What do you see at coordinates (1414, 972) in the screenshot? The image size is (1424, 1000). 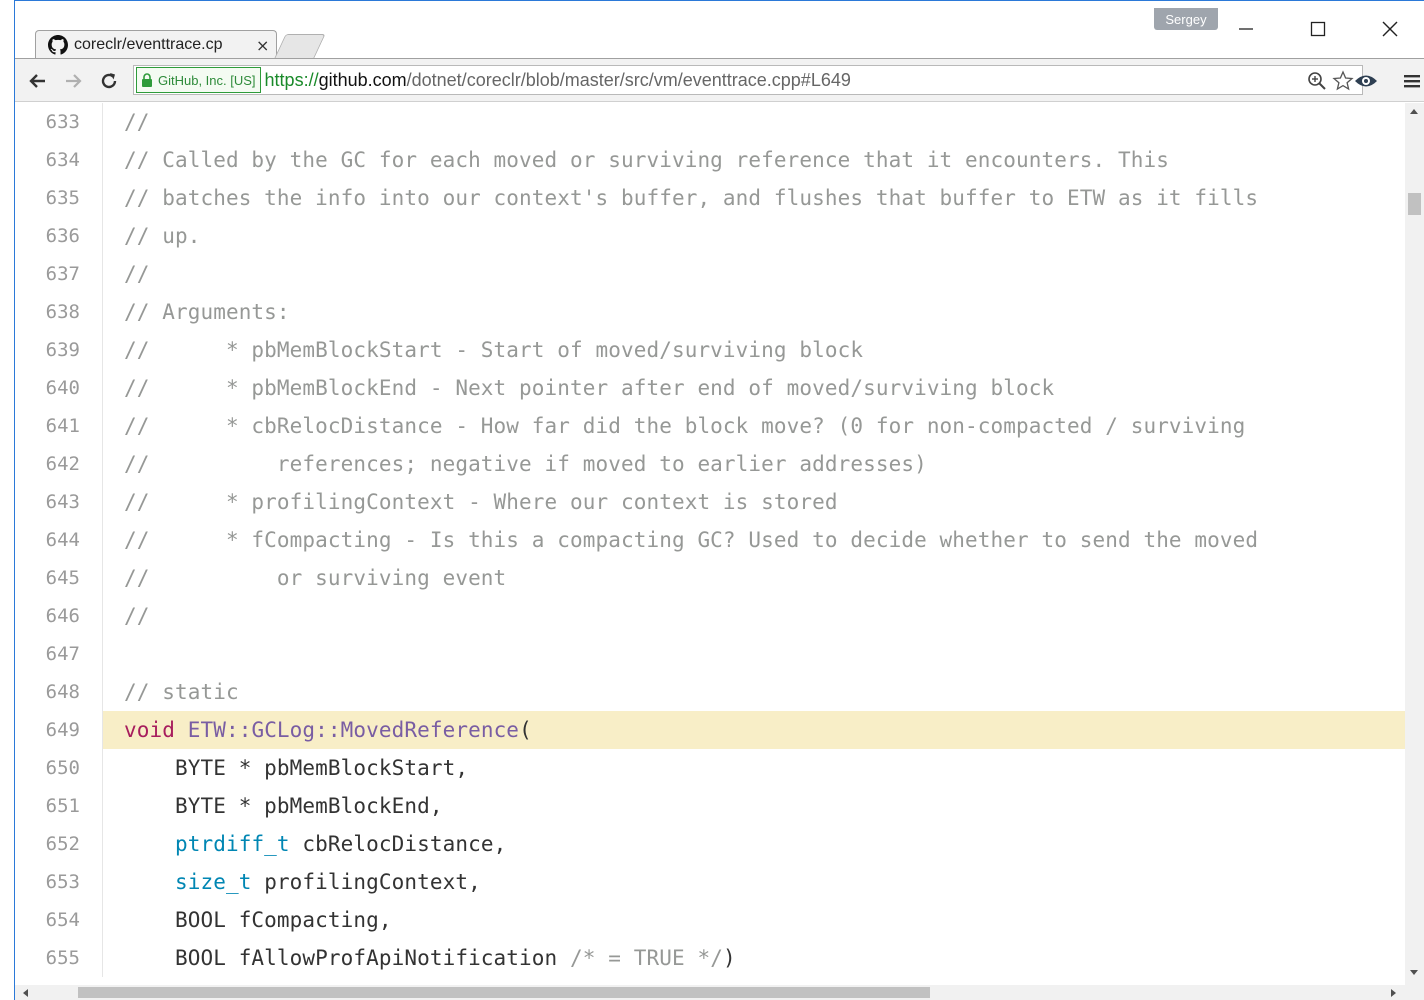 I see `scroll-down-arrow-icon` at bounding box center [1414, 972].